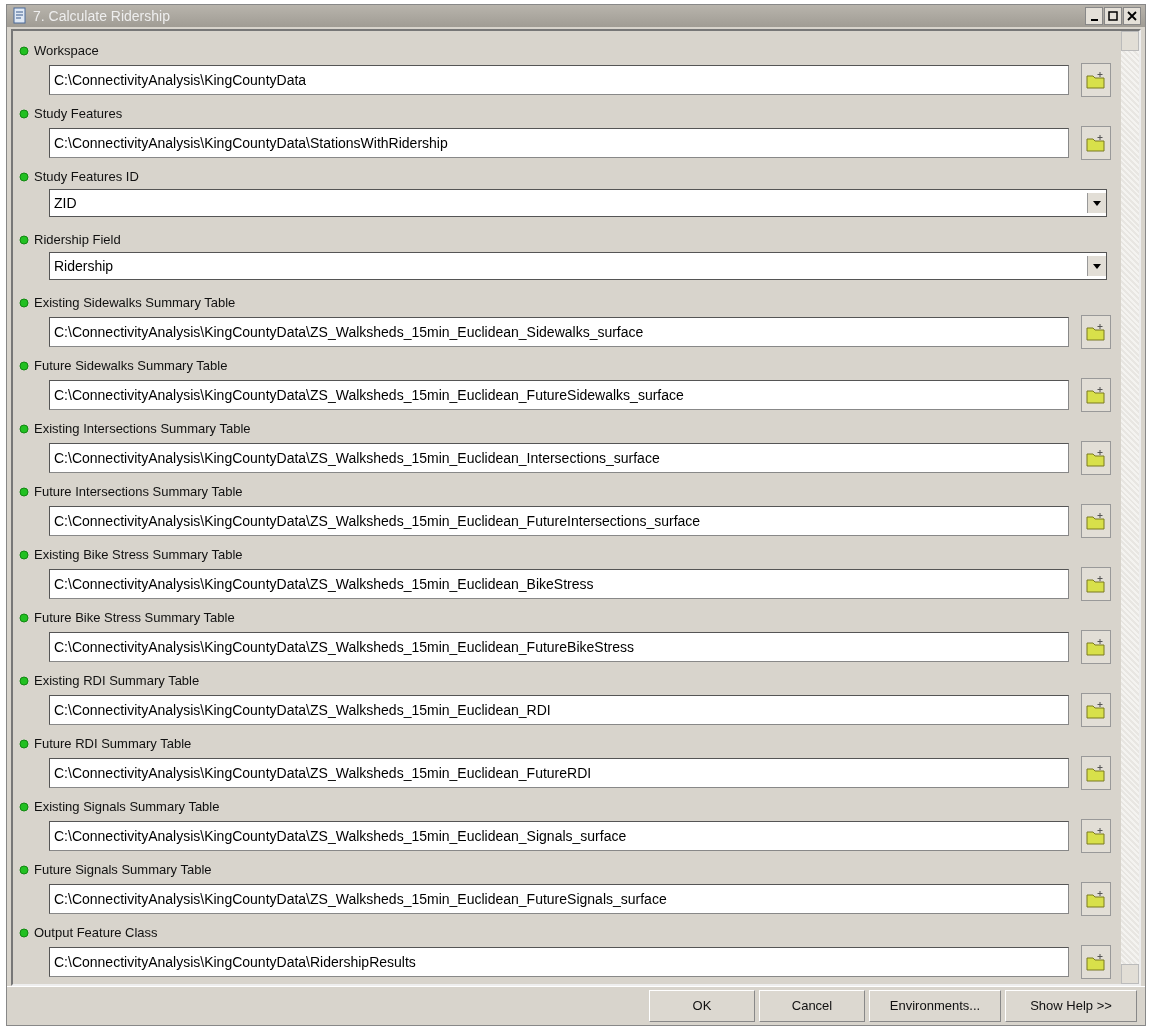  Describe the element at coordinates (559, 457) in the screenshot. I see `path-field: C:\ConnectivityAnalysis\KingCountyData\ZS_Walksheds_15min_Euclidean_Intersections_surface` at that location.